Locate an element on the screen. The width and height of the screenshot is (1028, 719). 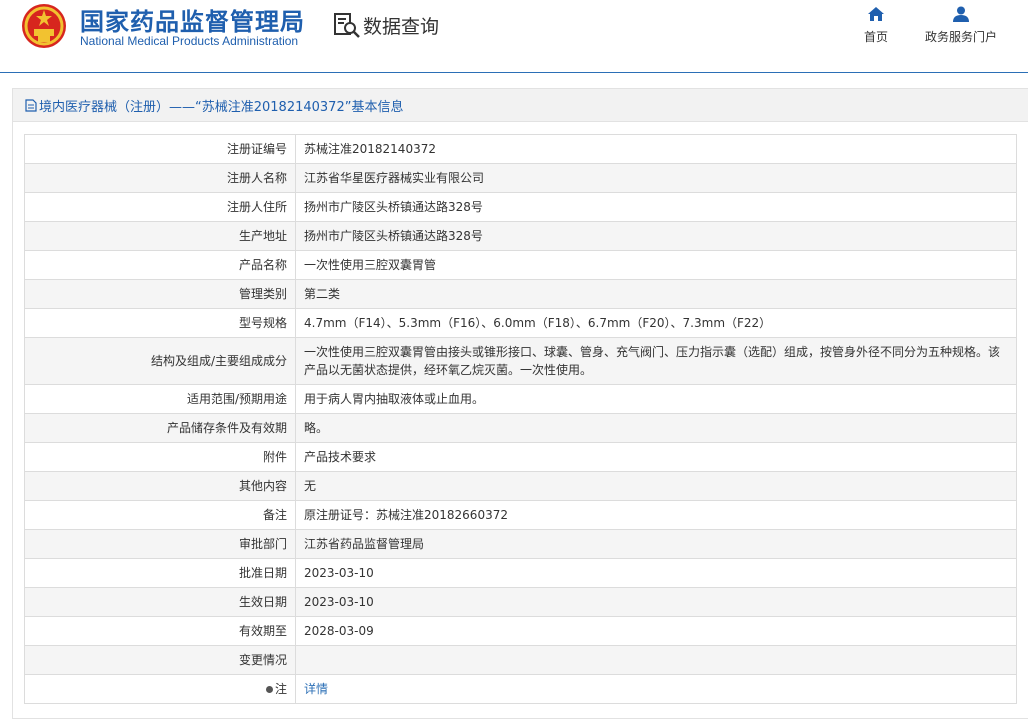
field-label: 注册人住所 is located at coordinates (160, 207).